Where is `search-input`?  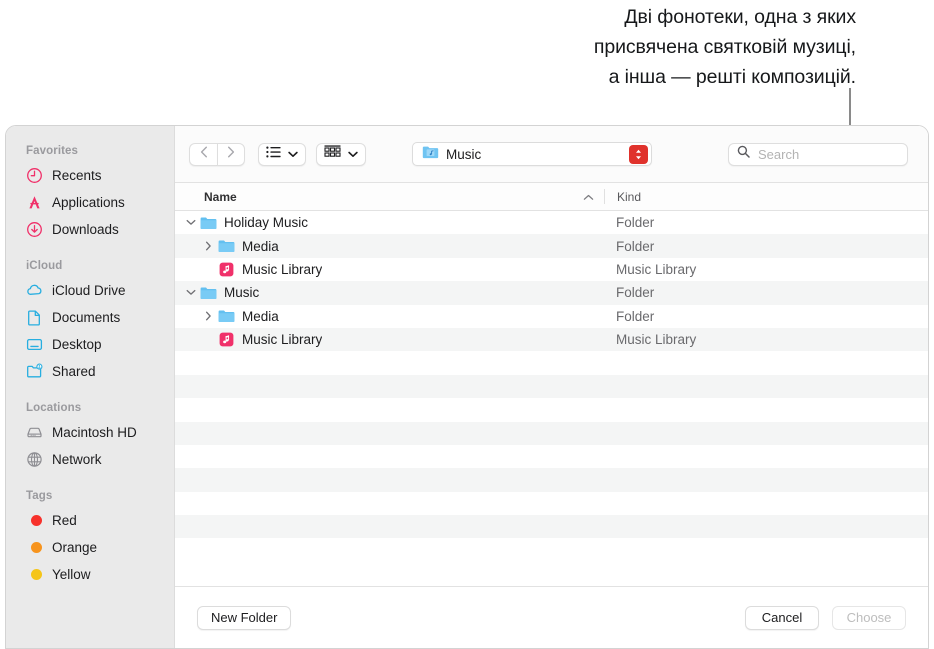 search-input is located at coordinates (827, 154).